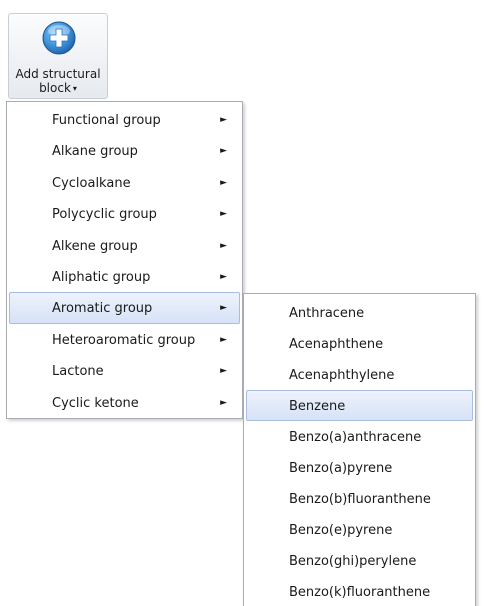 This screenshot has height=606, width=497. Describe the element at coordinates (91, 183) in the screenshot. I see `menu-item-label: Cycloalkane` at that location.